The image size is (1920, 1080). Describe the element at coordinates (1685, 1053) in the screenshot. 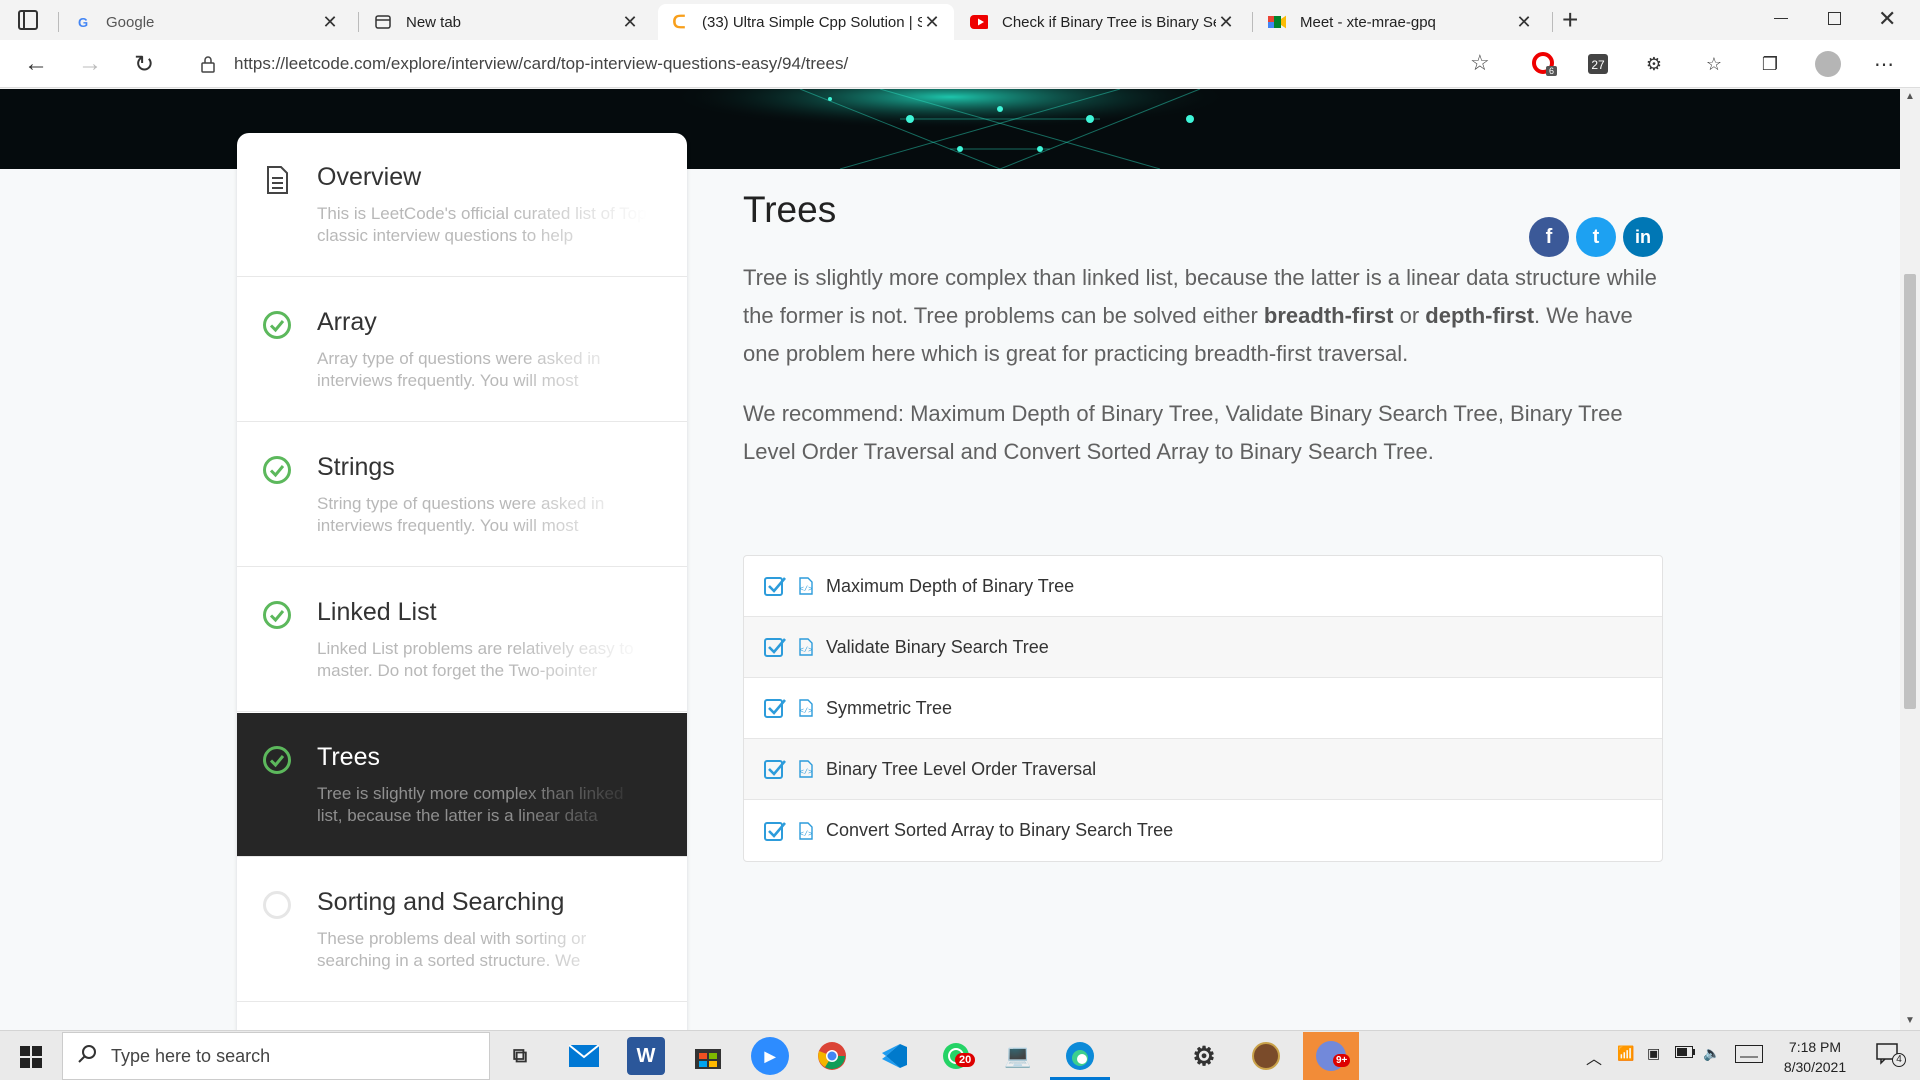

I see `battery-icon` at that location.